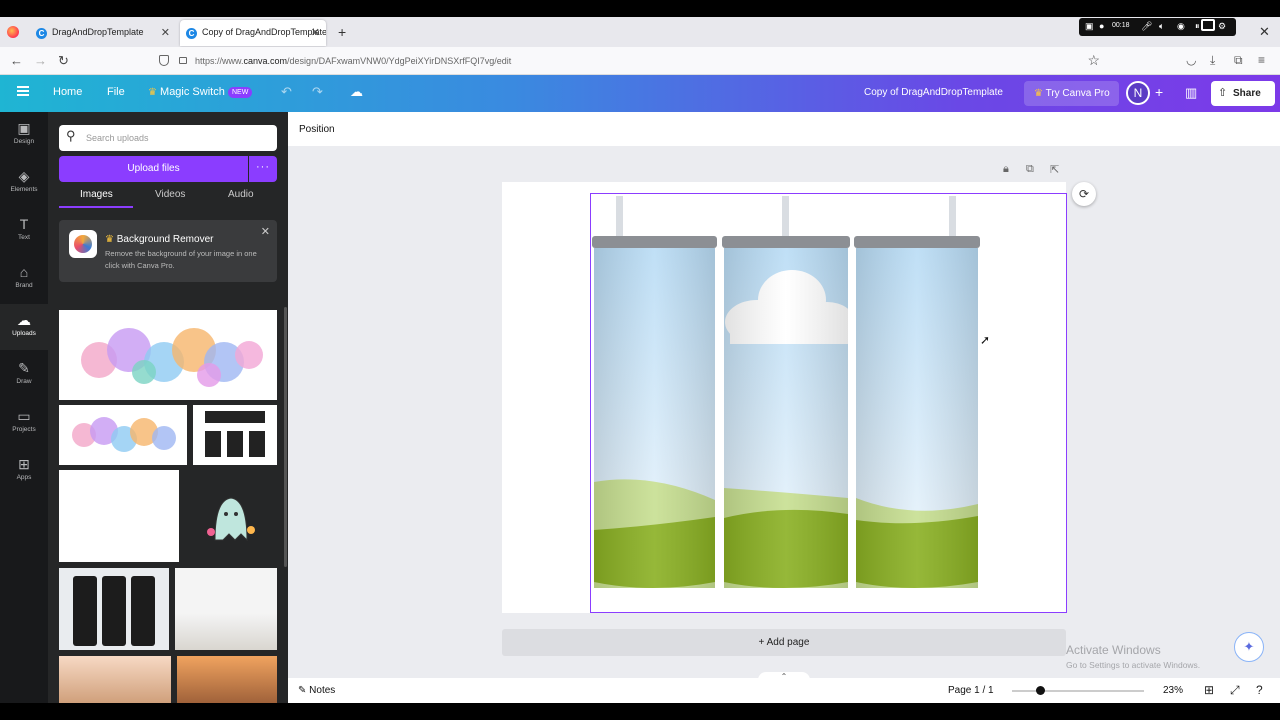 This screenshot has width=1280, height=720. What do you see at coordinates (83, 244) in the screenshot?
I see `background-remover-icon` at bounding box center [83, 244].